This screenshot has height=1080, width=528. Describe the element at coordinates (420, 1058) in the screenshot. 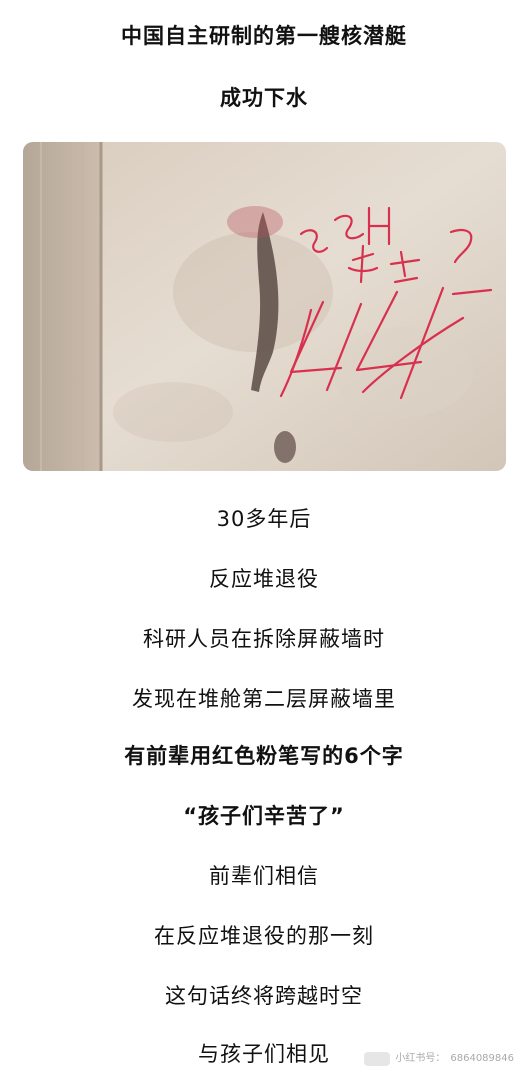

I see `watermark-label: 小红书号：` at that location.